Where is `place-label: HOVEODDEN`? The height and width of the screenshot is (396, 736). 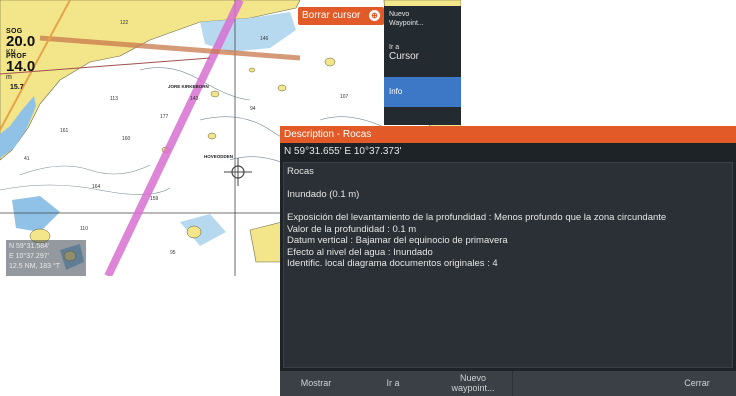
place-label: HOVEODDEN is located at coordinates (218, 156).